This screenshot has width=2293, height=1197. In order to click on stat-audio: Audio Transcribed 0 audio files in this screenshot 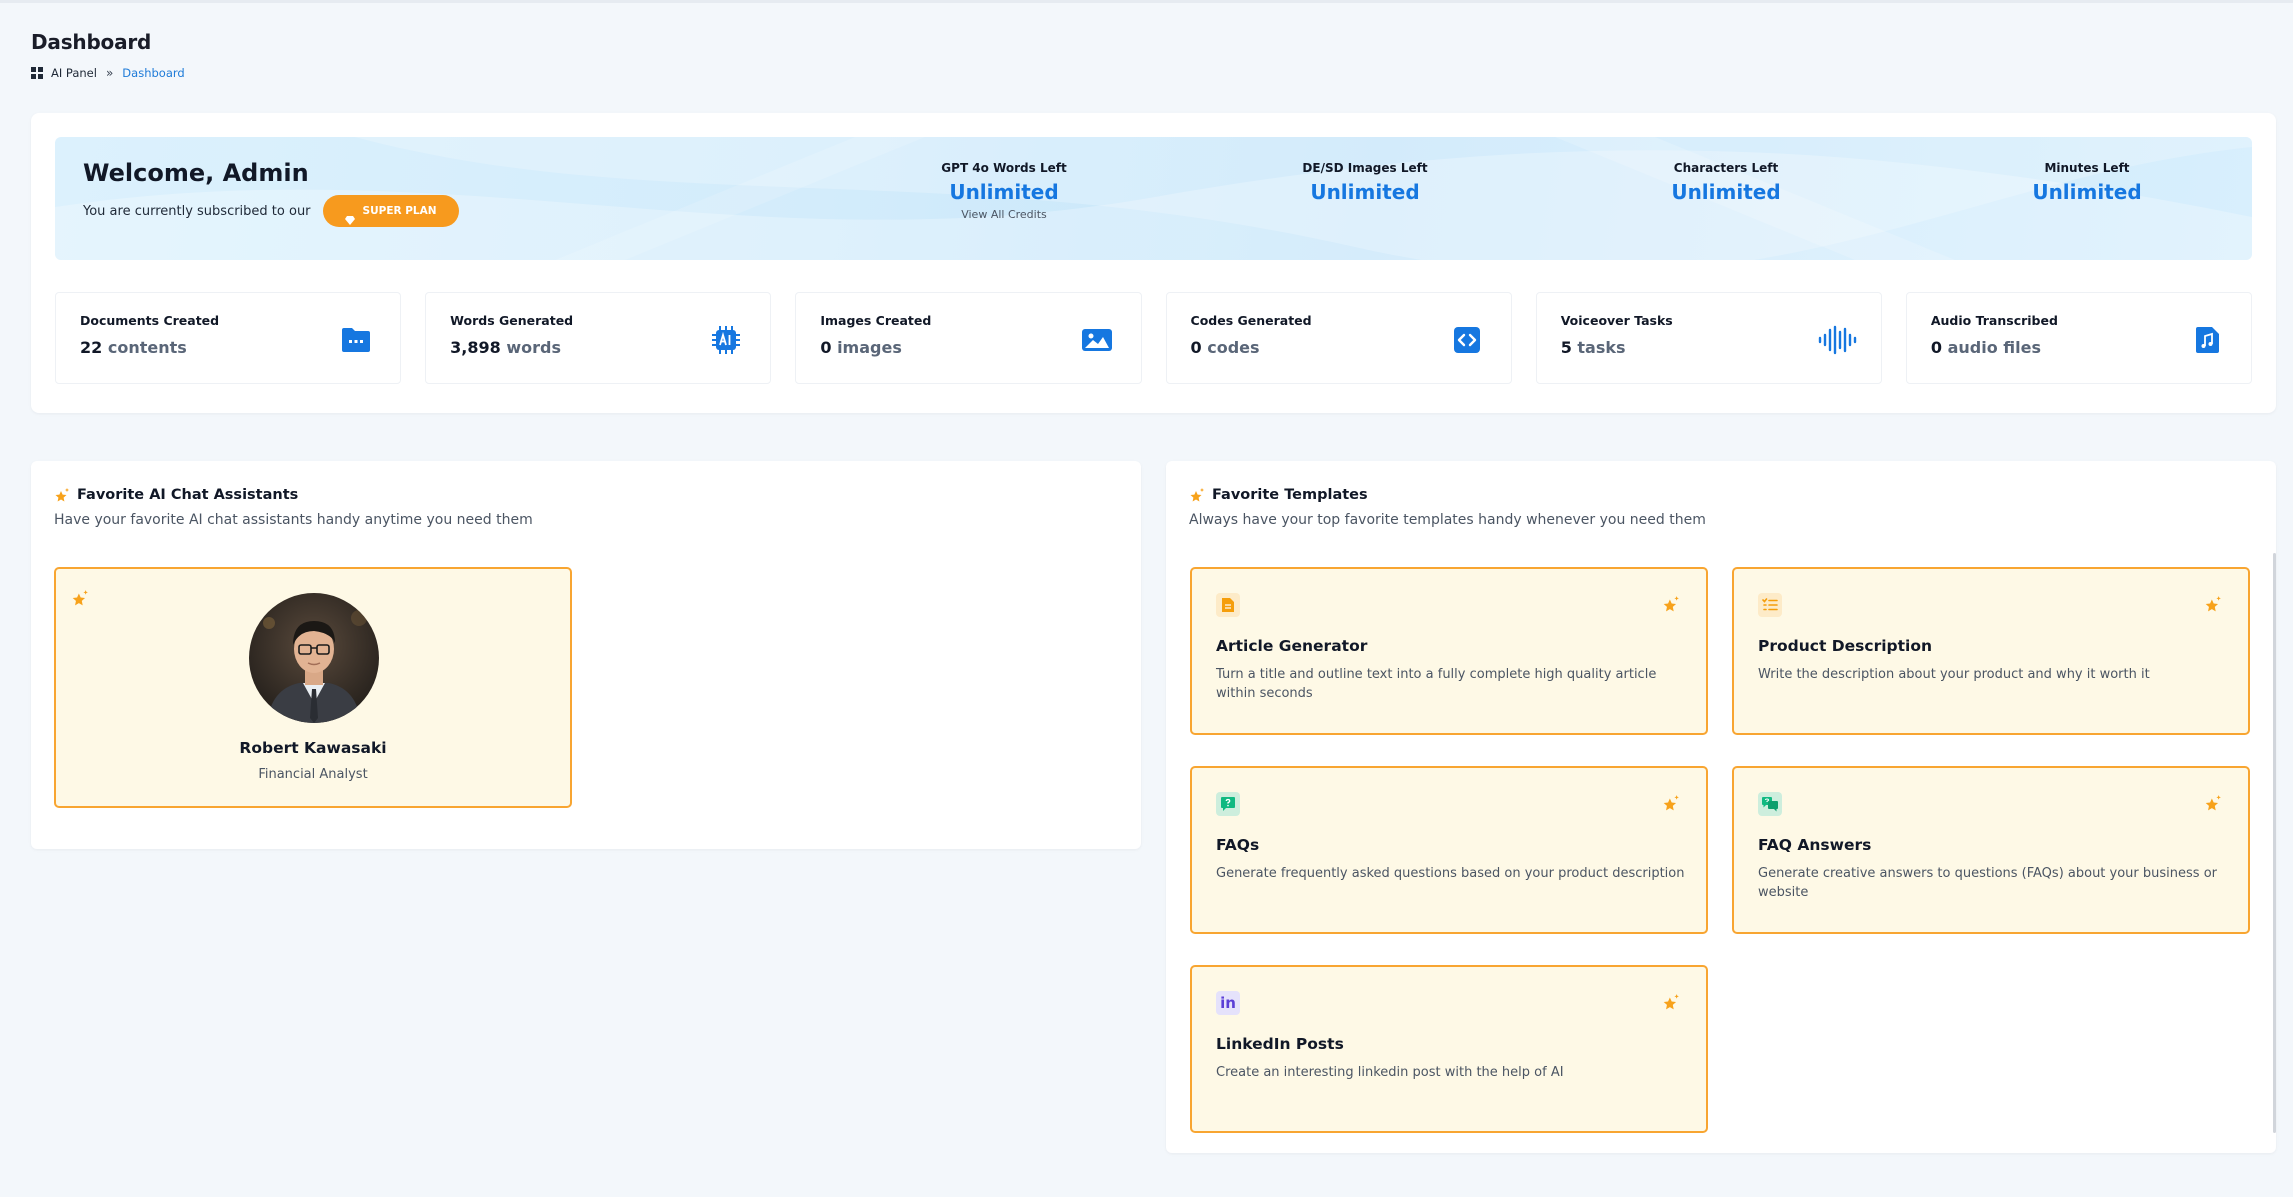, I will do `click(2079, 338)`.